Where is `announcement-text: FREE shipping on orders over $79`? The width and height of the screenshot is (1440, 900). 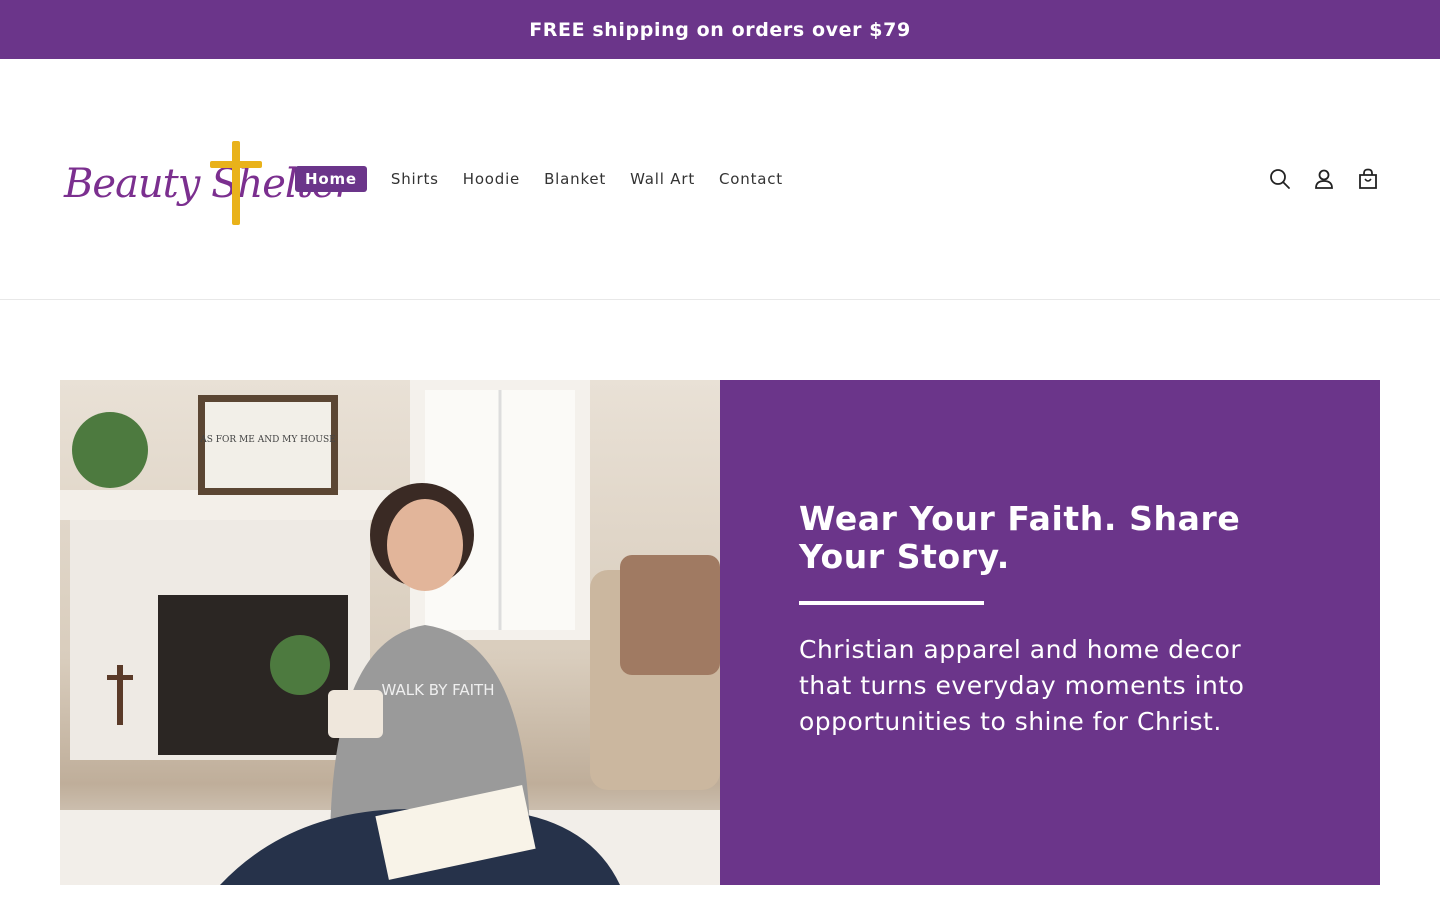 announcement-text: FREE shipping on orders over $79 is located at coordinates (720, 29).